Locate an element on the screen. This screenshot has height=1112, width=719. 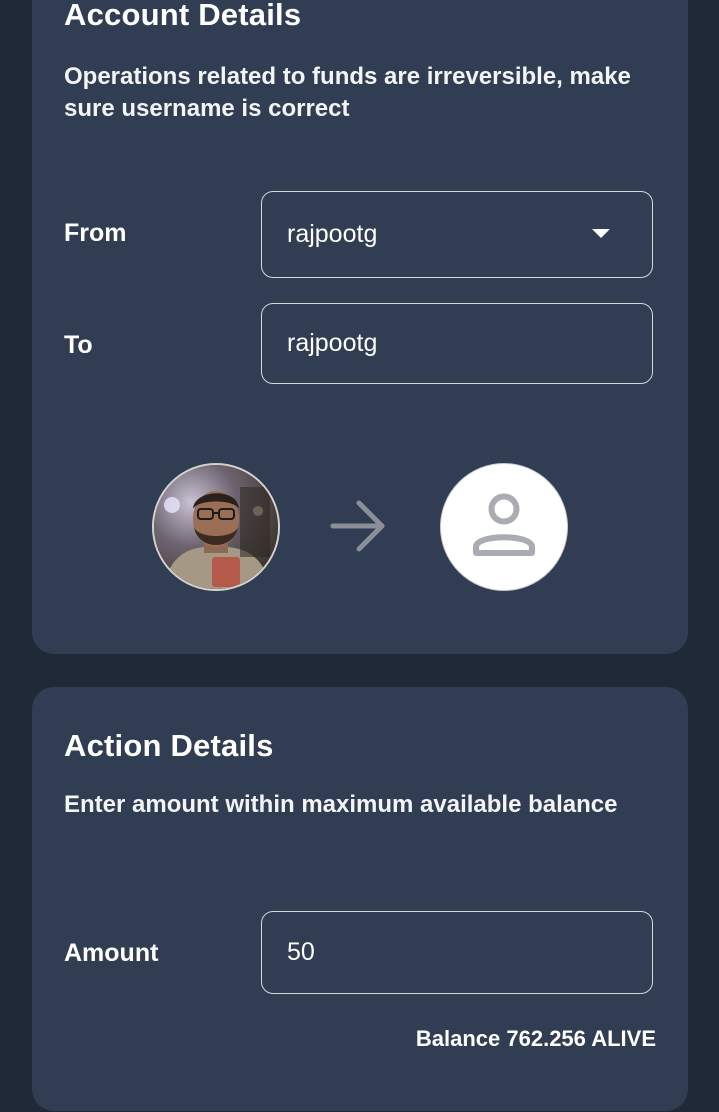
recipient-avatar is located at coordinates (504, 527).